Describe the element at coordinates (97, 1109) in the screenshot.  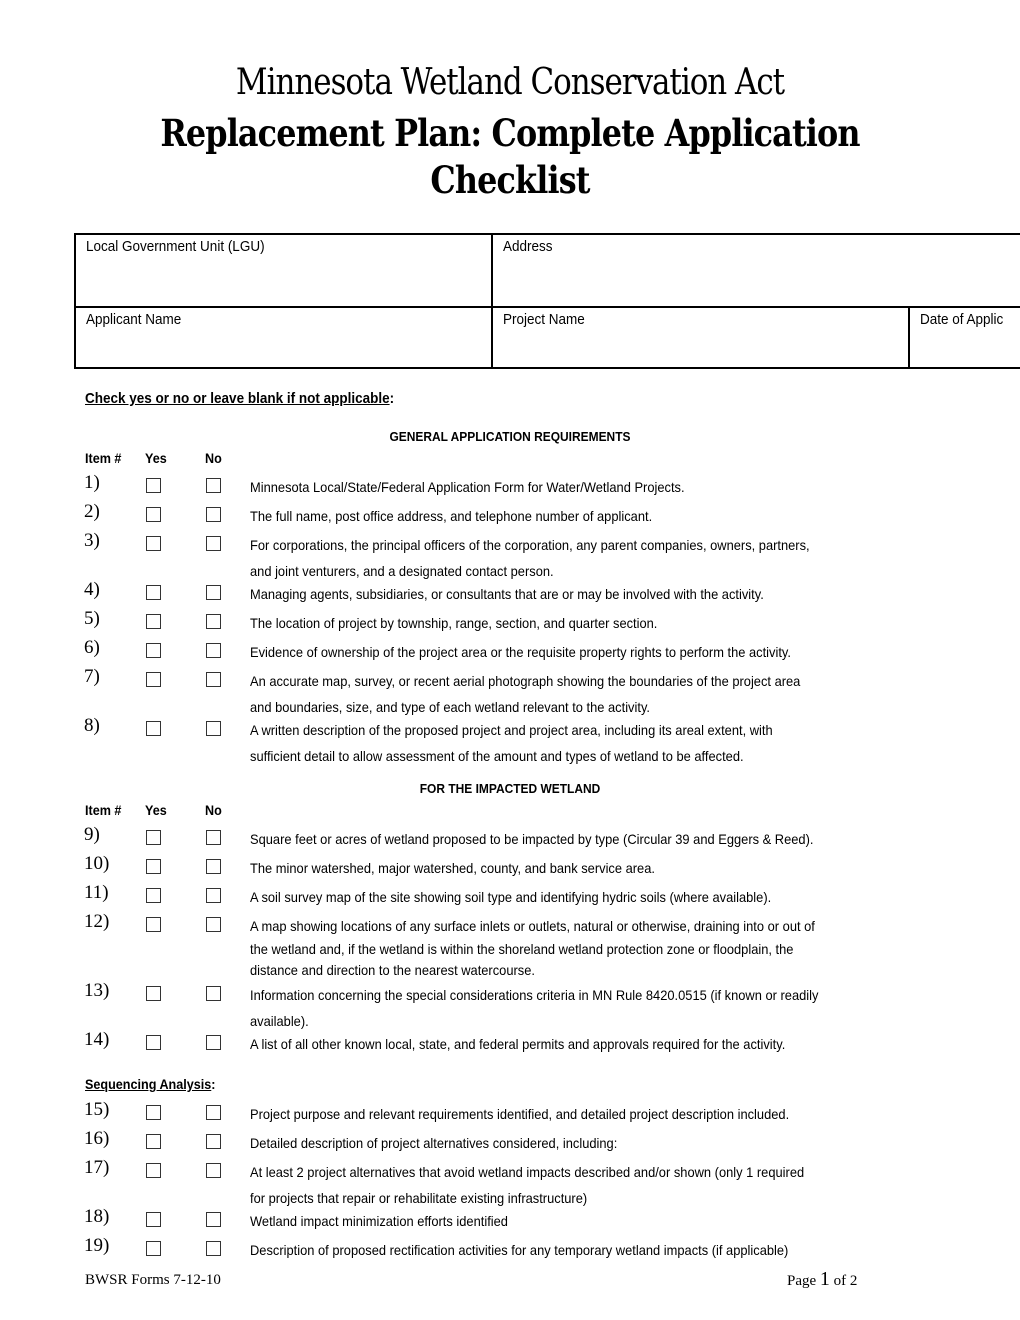
I see `item-number: 15)` at that location.